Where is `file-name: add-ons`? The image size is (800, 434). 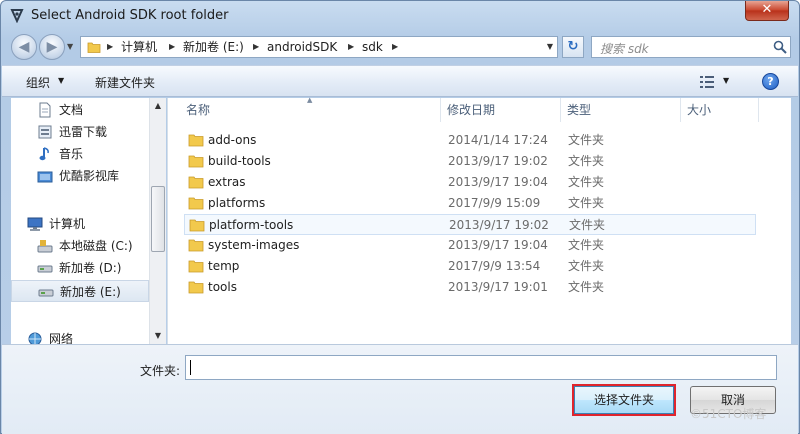 file-name: add-ons is located at coordinates (232, 140).